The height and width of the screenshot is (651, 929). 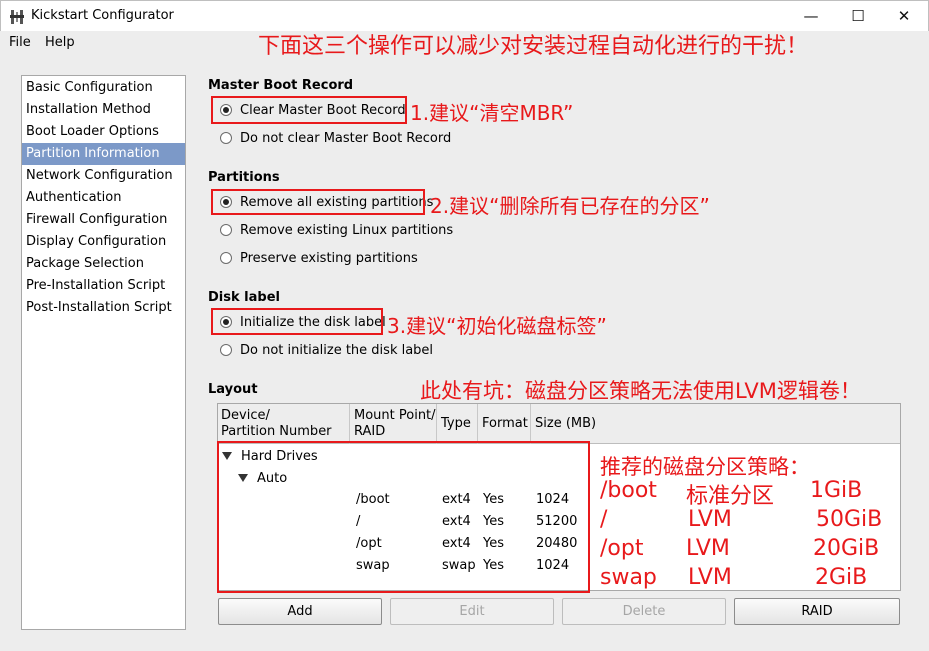 What do you see at coordinates (300, 611) in the screenshot?
I see `add-button: Add` at bounding box center [300, 611].